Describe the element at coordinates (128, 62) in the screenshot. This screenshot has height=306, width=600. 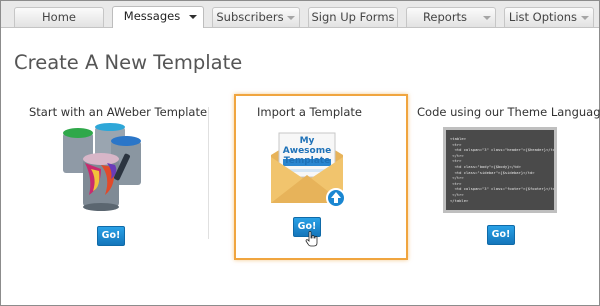
I see `page-title: Create A New Template` at that location.